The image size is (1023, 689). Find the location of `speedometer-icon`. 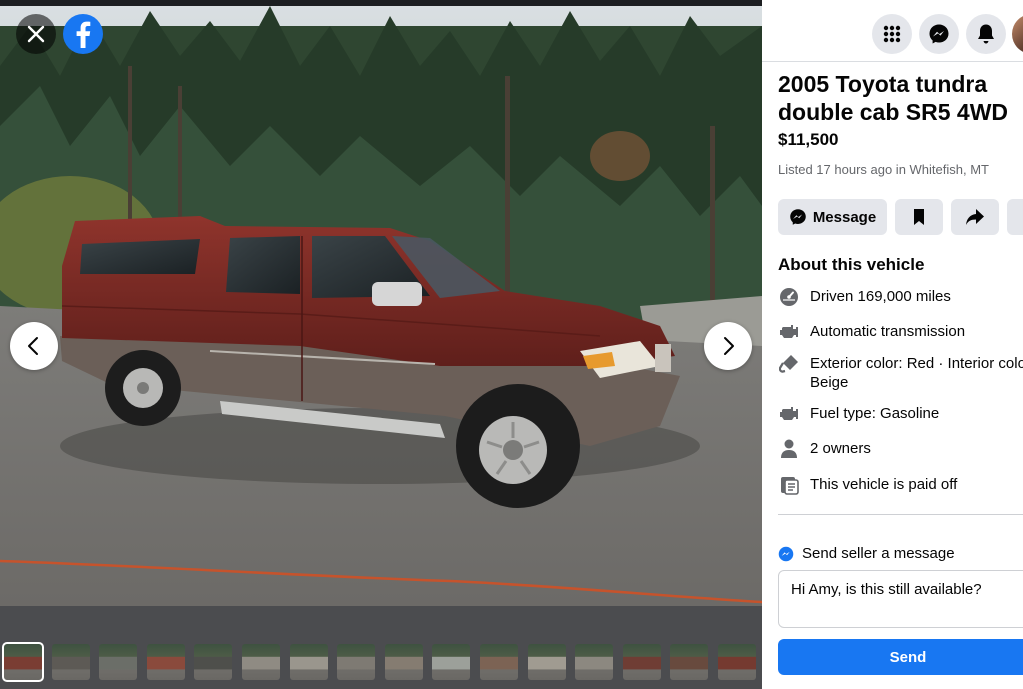

speedometer-icon is located at coordinates (789, 297).